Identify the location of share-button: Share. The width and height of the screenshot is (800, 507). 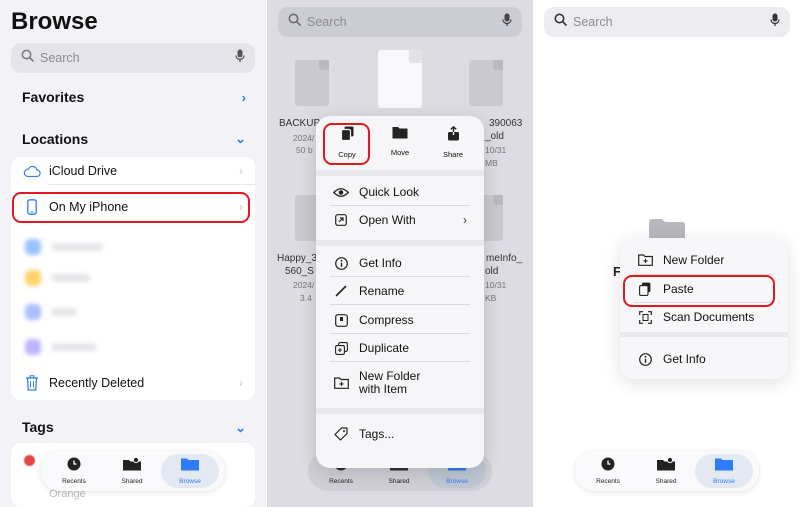
(453, 142).